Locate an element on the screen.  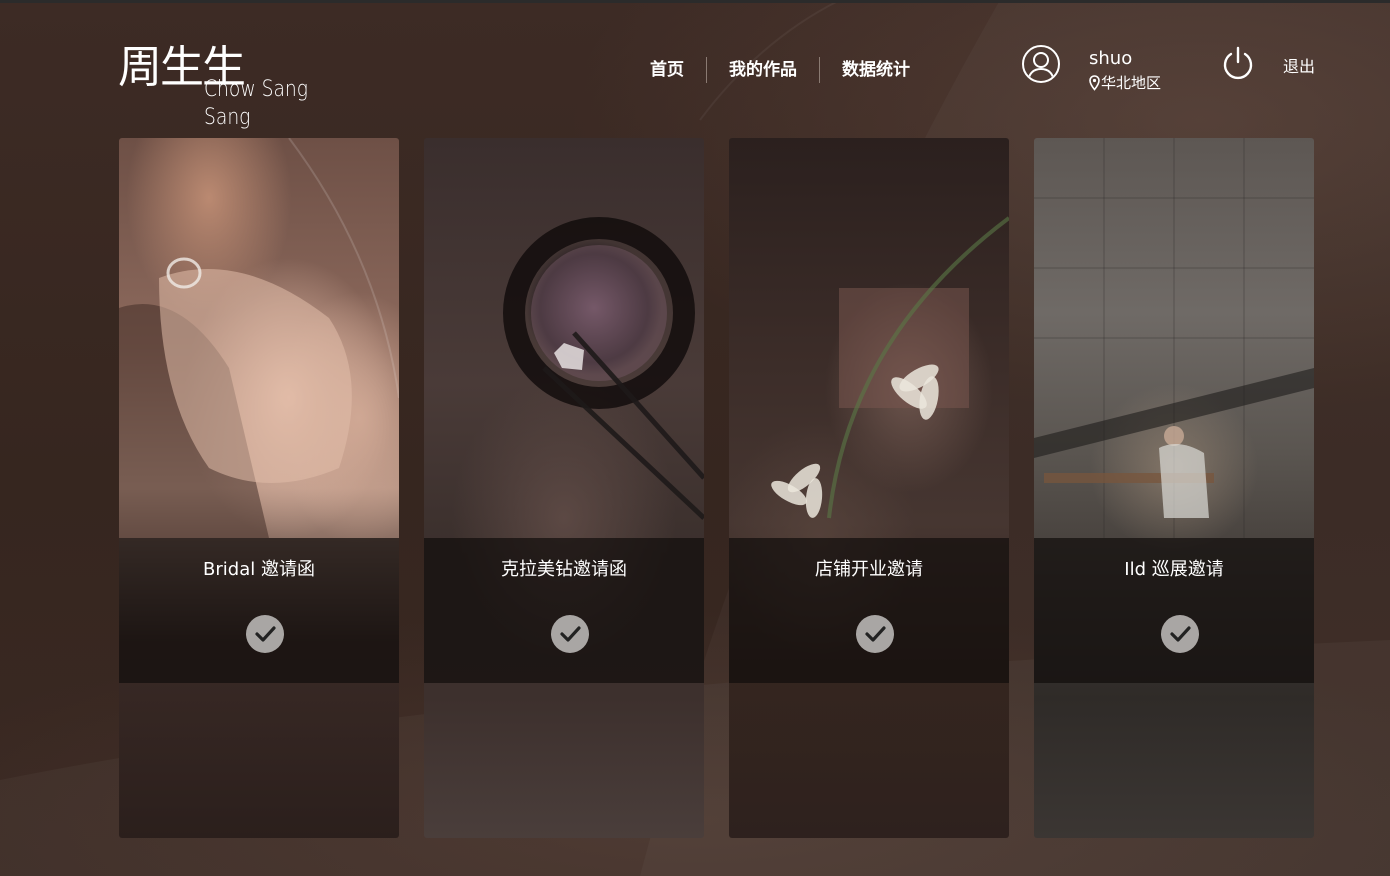
nav-item-my-works: 我的作品 is located at coordinates (763, 70).